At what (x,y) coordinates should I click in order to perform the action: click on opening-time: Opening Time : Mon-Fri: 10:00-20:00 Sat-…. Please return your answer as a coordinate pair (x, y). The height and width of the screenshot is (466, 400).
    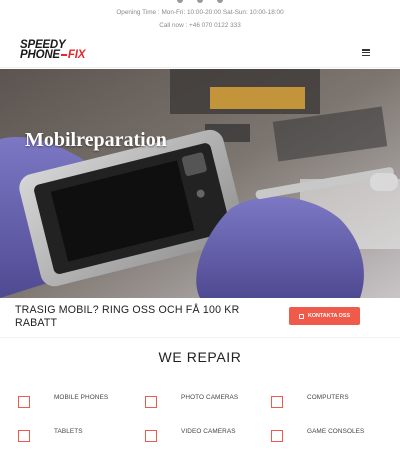
    Looking at the image, I should click on (200, 12).